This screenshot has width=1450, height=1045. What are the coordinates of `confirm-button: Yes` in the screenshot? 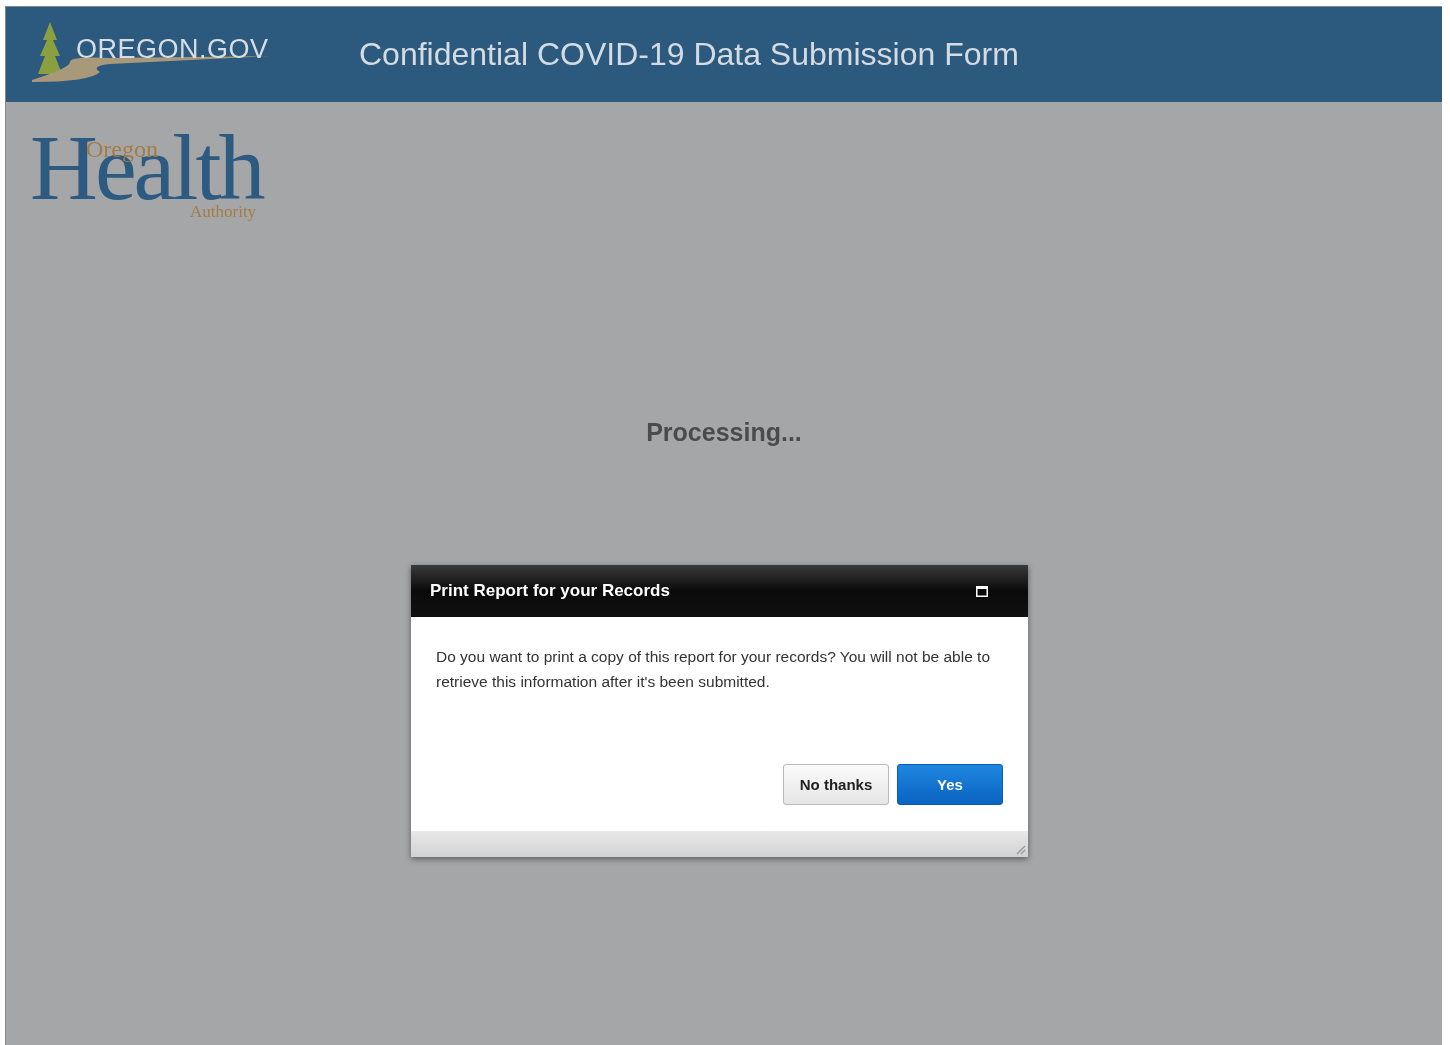 It's located at (950, 784).